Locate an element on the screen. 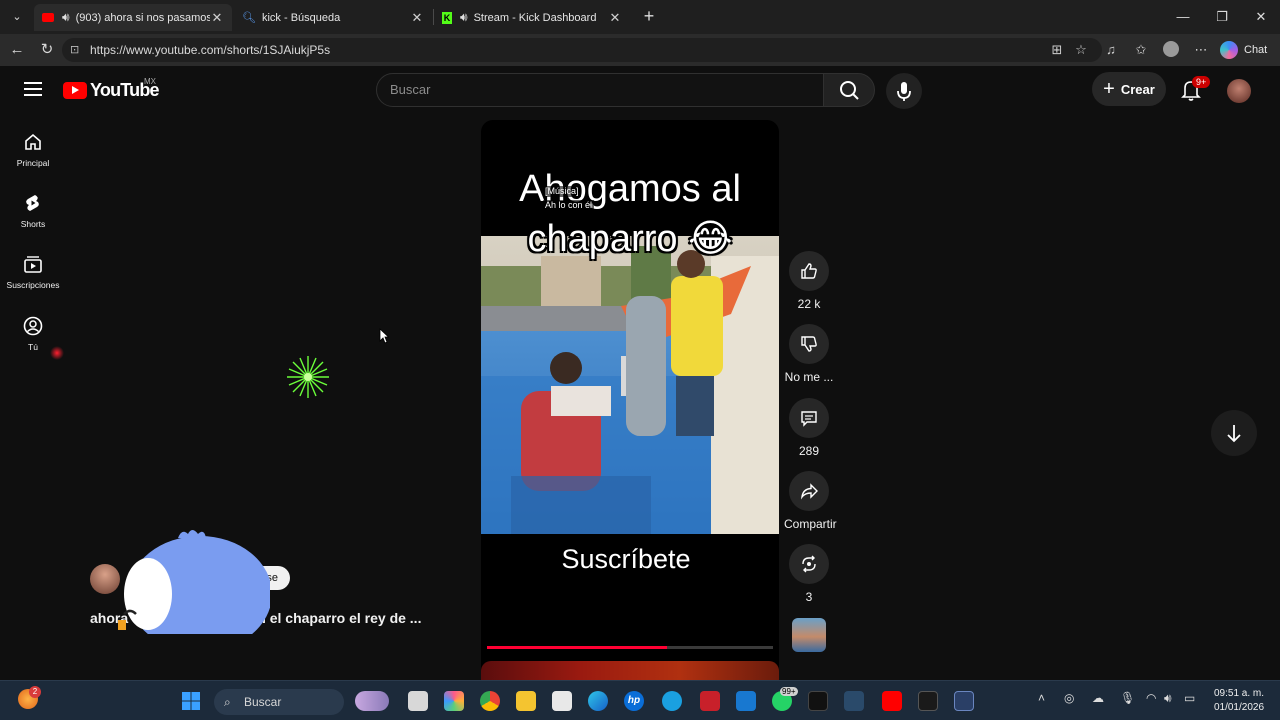  tray-app-icon: ◎ is located at coordinates (1069, 698).